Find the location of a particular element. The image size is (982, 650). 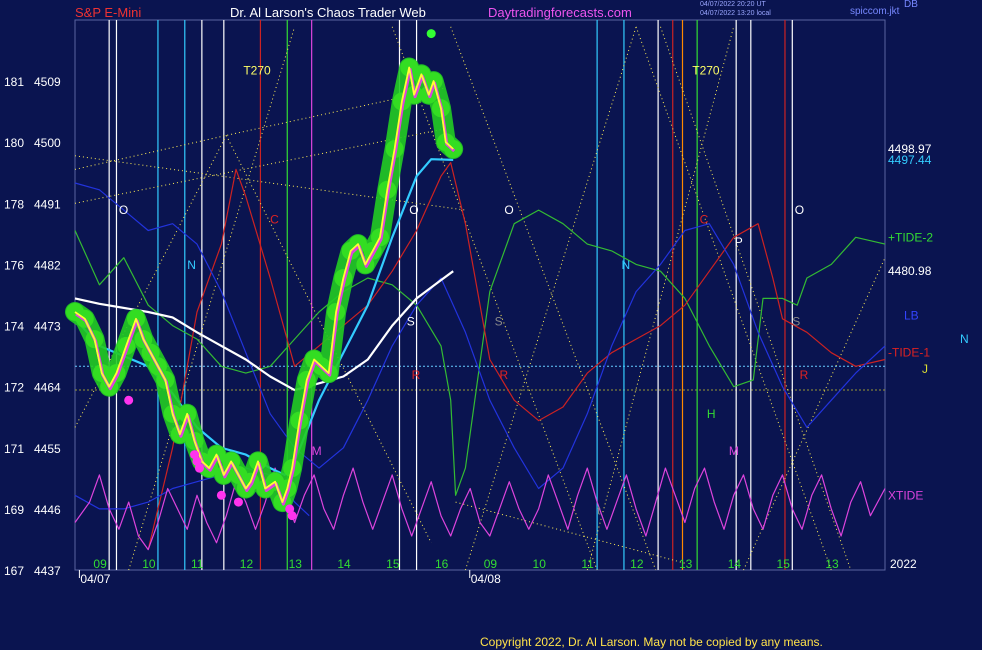

y-tick-price-label: 4437 is located at coordinates (47, 571).